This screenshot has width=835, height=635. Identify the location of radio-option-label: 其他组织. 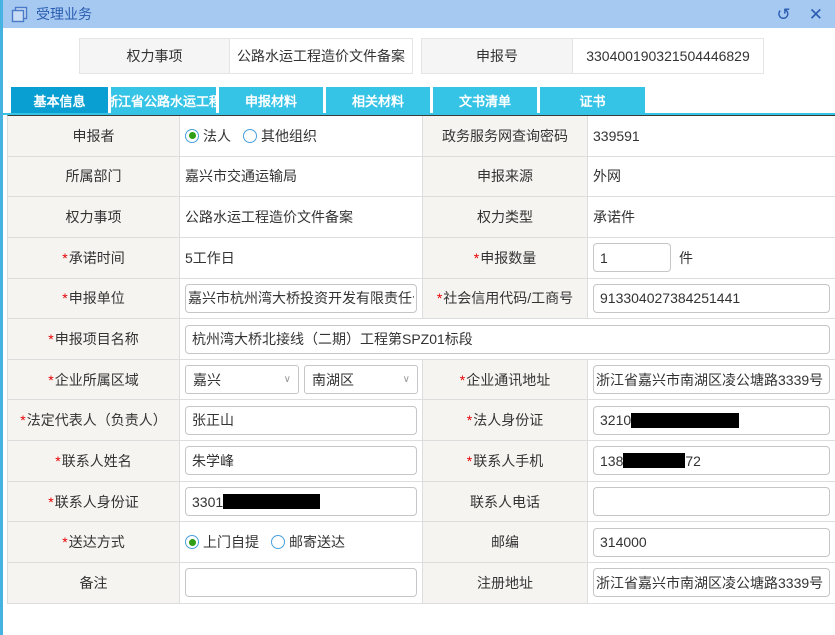
(289, 135).